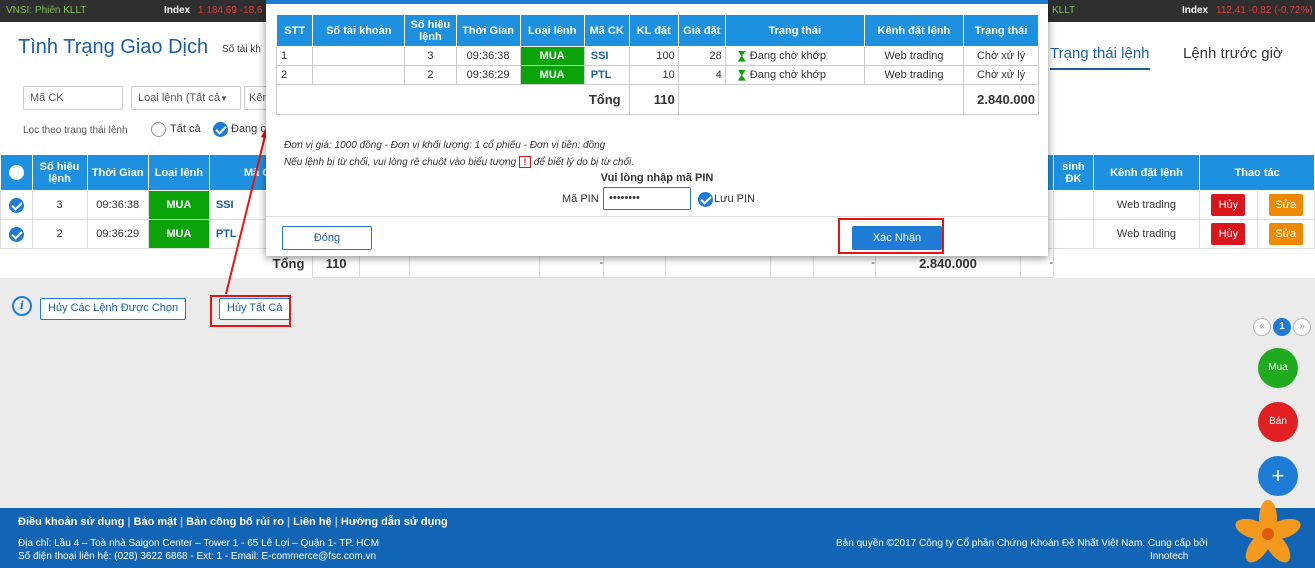  I want to click on order-no: 3, so click(59, 205).